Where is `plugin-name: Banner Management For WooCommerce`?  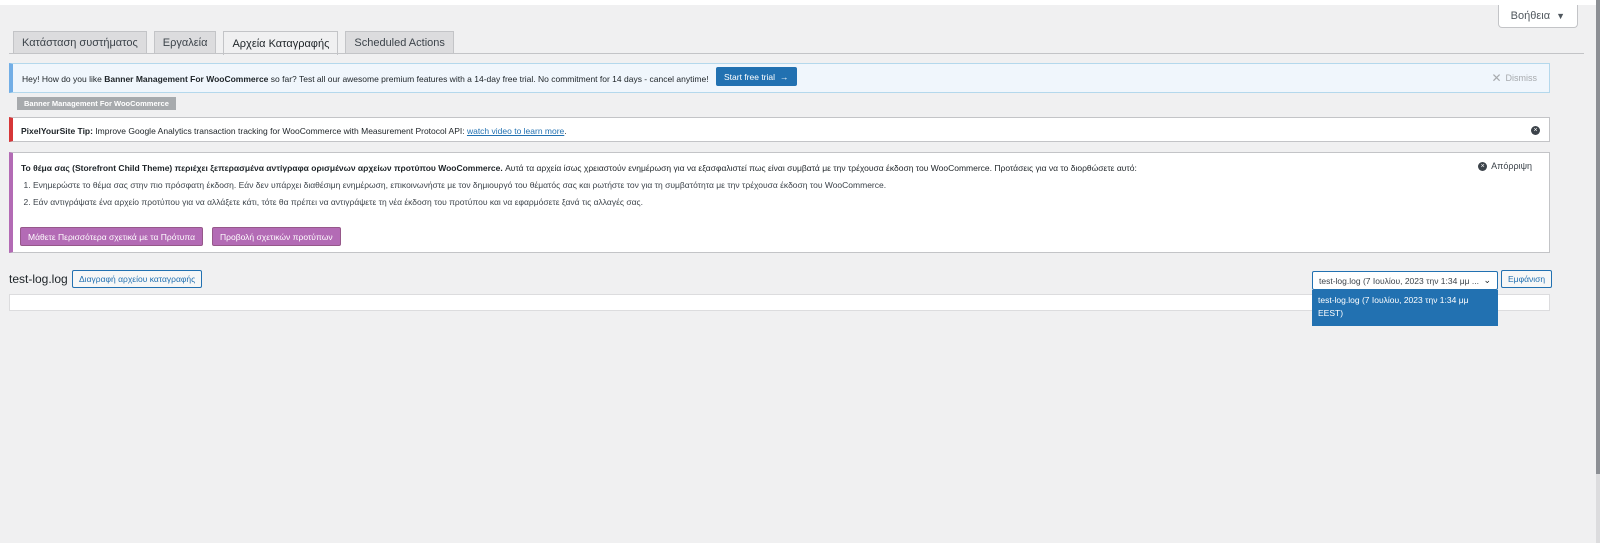 plugin-name: Banner Management For WooCommerce is located at coordinates (186, 79).